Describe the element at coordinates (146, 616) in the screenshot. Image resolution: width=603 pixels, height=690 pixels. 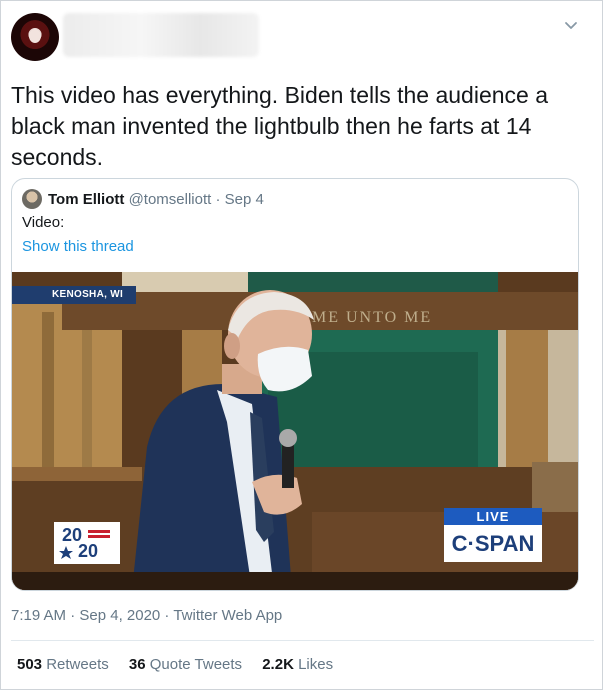
I see `tweet-timestamp: 7:19 AM · Sep 4, 2020 · Twitter Web App` at that location.